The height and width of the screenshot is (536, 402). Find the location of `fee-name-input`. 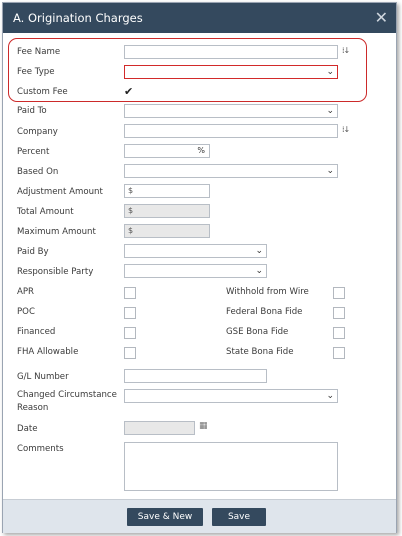

fee-name-input is located at coordinates (231, 52).